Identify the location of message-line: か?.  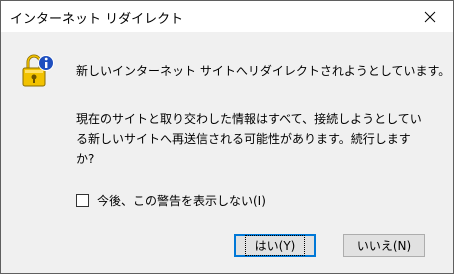
(85, 159).